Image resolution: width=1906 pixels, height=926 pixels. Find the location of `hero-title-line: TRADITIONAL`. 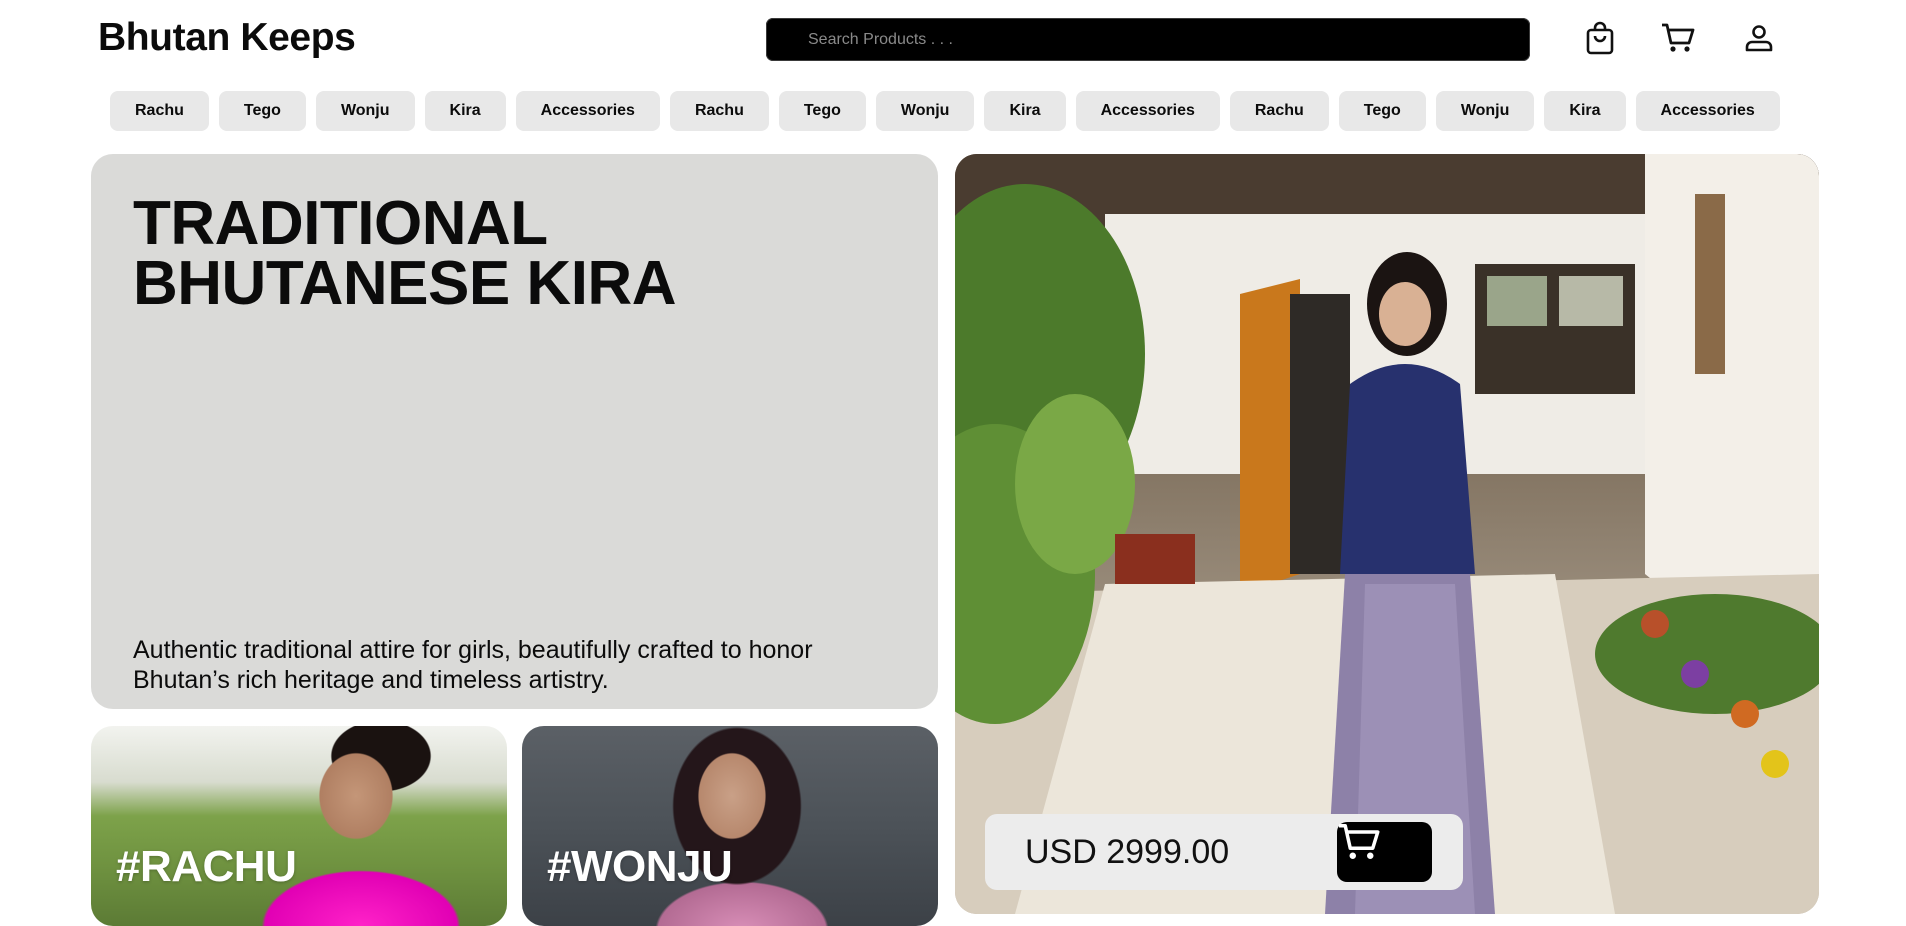

hero-title-line: TRADITIONAL is located at coordinates (340, 223).